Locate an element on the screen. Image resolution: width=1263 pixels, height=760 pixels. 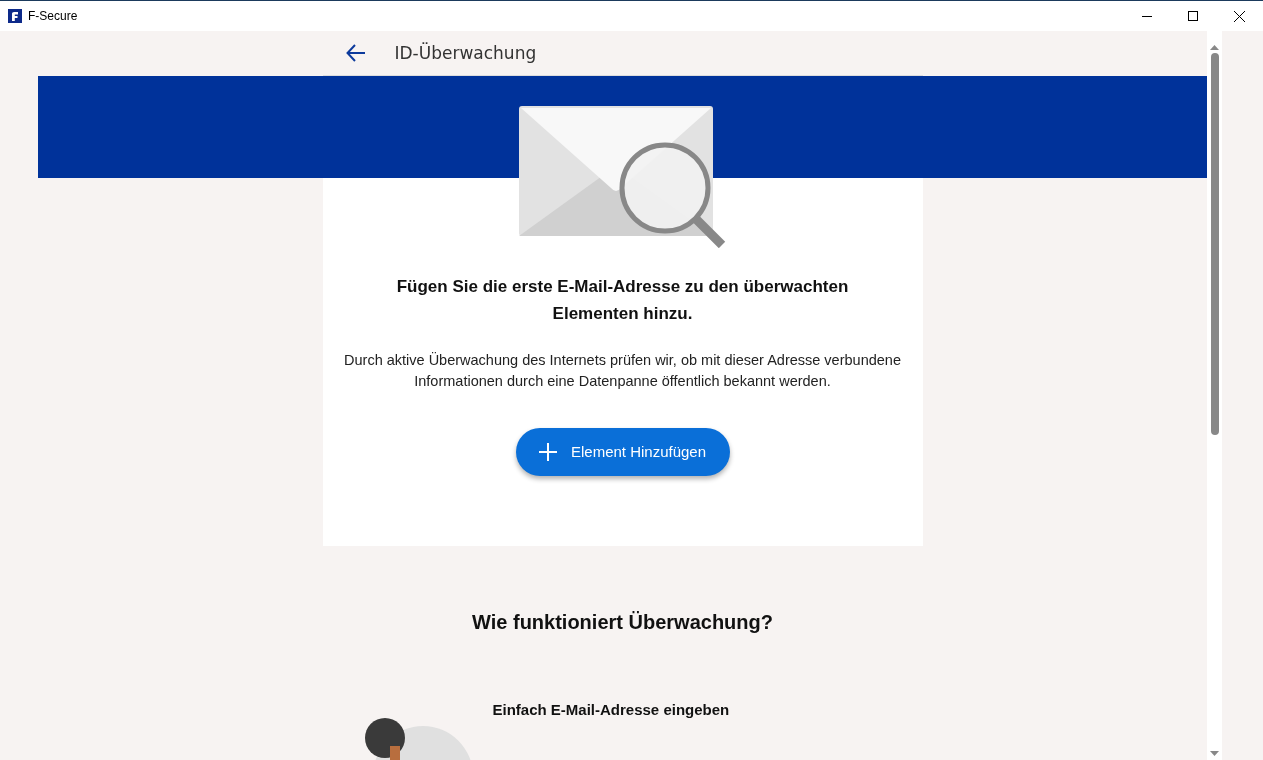
app-logo-icon is located at coordinates (15, 16).